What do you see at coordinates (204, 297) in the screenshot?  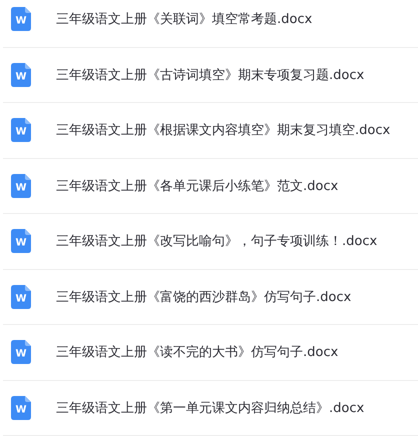 I see `file-name: 三年级语文上册《富饶的西沙群岛》仿写句子.docx` at bounding box center [204, 297].